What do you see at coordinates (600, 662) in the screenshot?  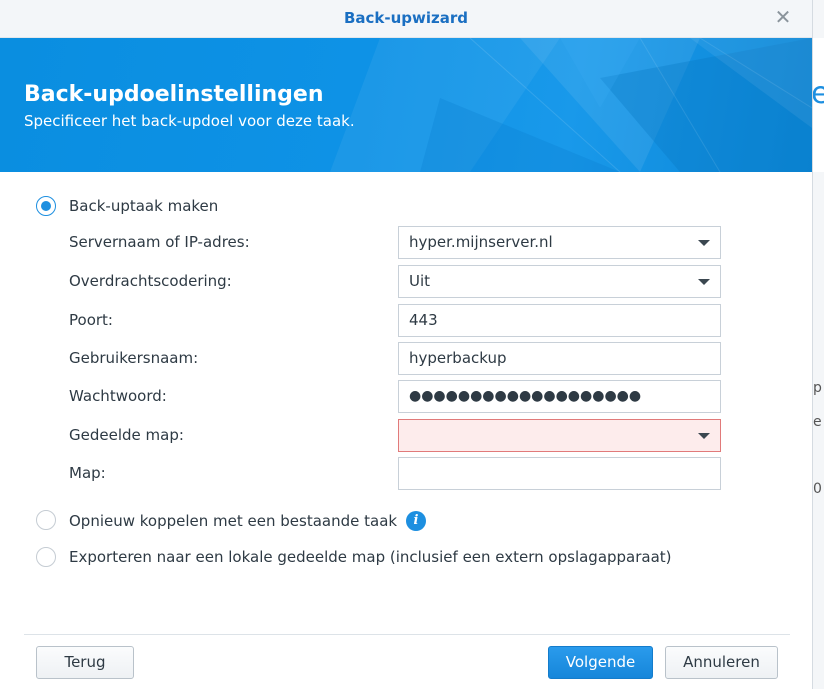 I see `next-button: Volgende` at bounding box center [600, 662].